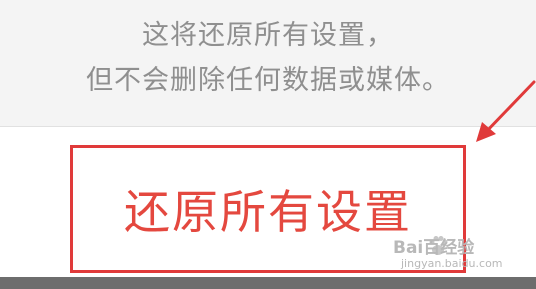  I want to click on baidu-watermark: Bai百经验 jingyan.baidu.com, so click(460, 253).